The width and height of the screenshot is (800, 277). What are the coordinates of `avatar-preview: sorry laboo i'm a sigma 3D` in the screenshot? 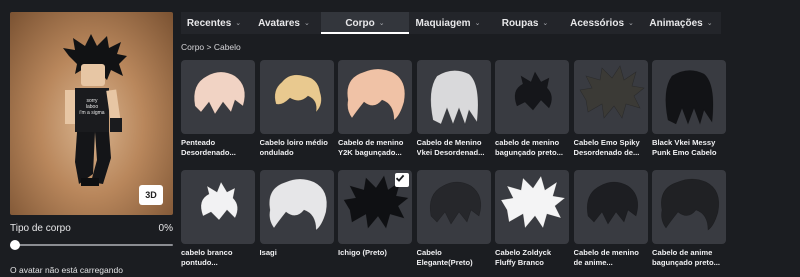 It's located at (91, 113).